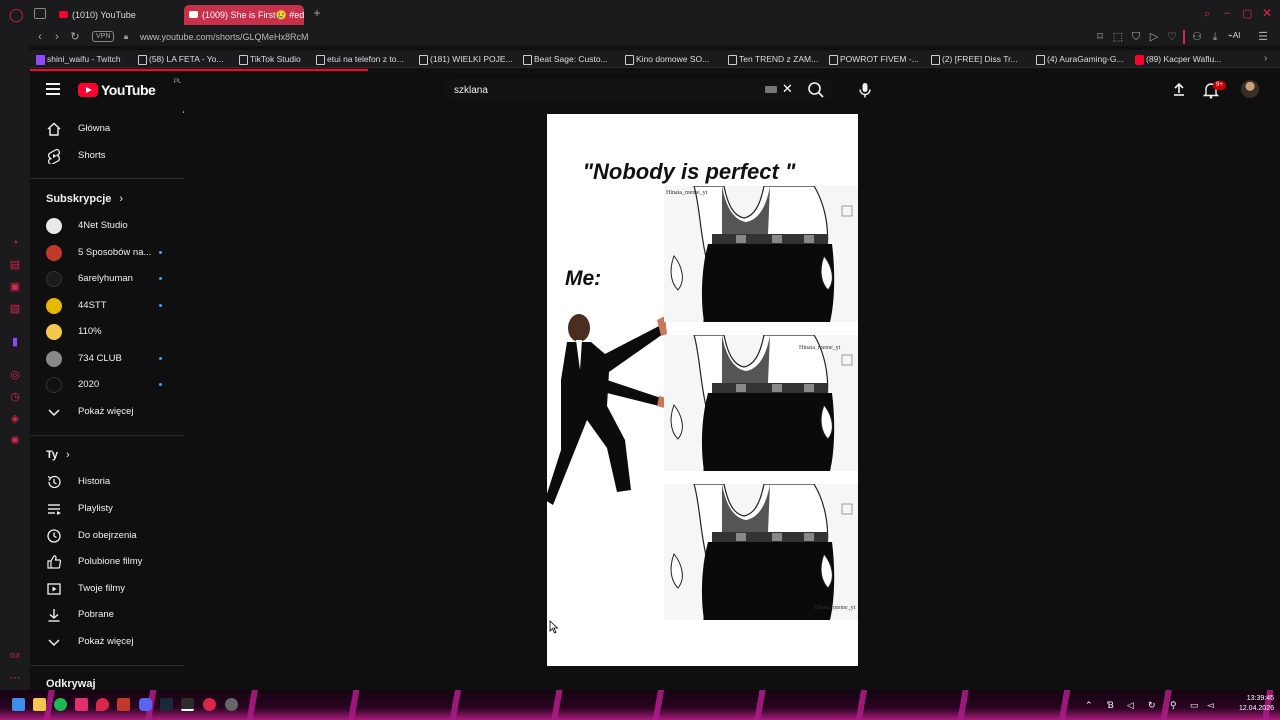 The height and width of the screenshot is (720, 1280). I want to click on search-input, so click(604, 90).